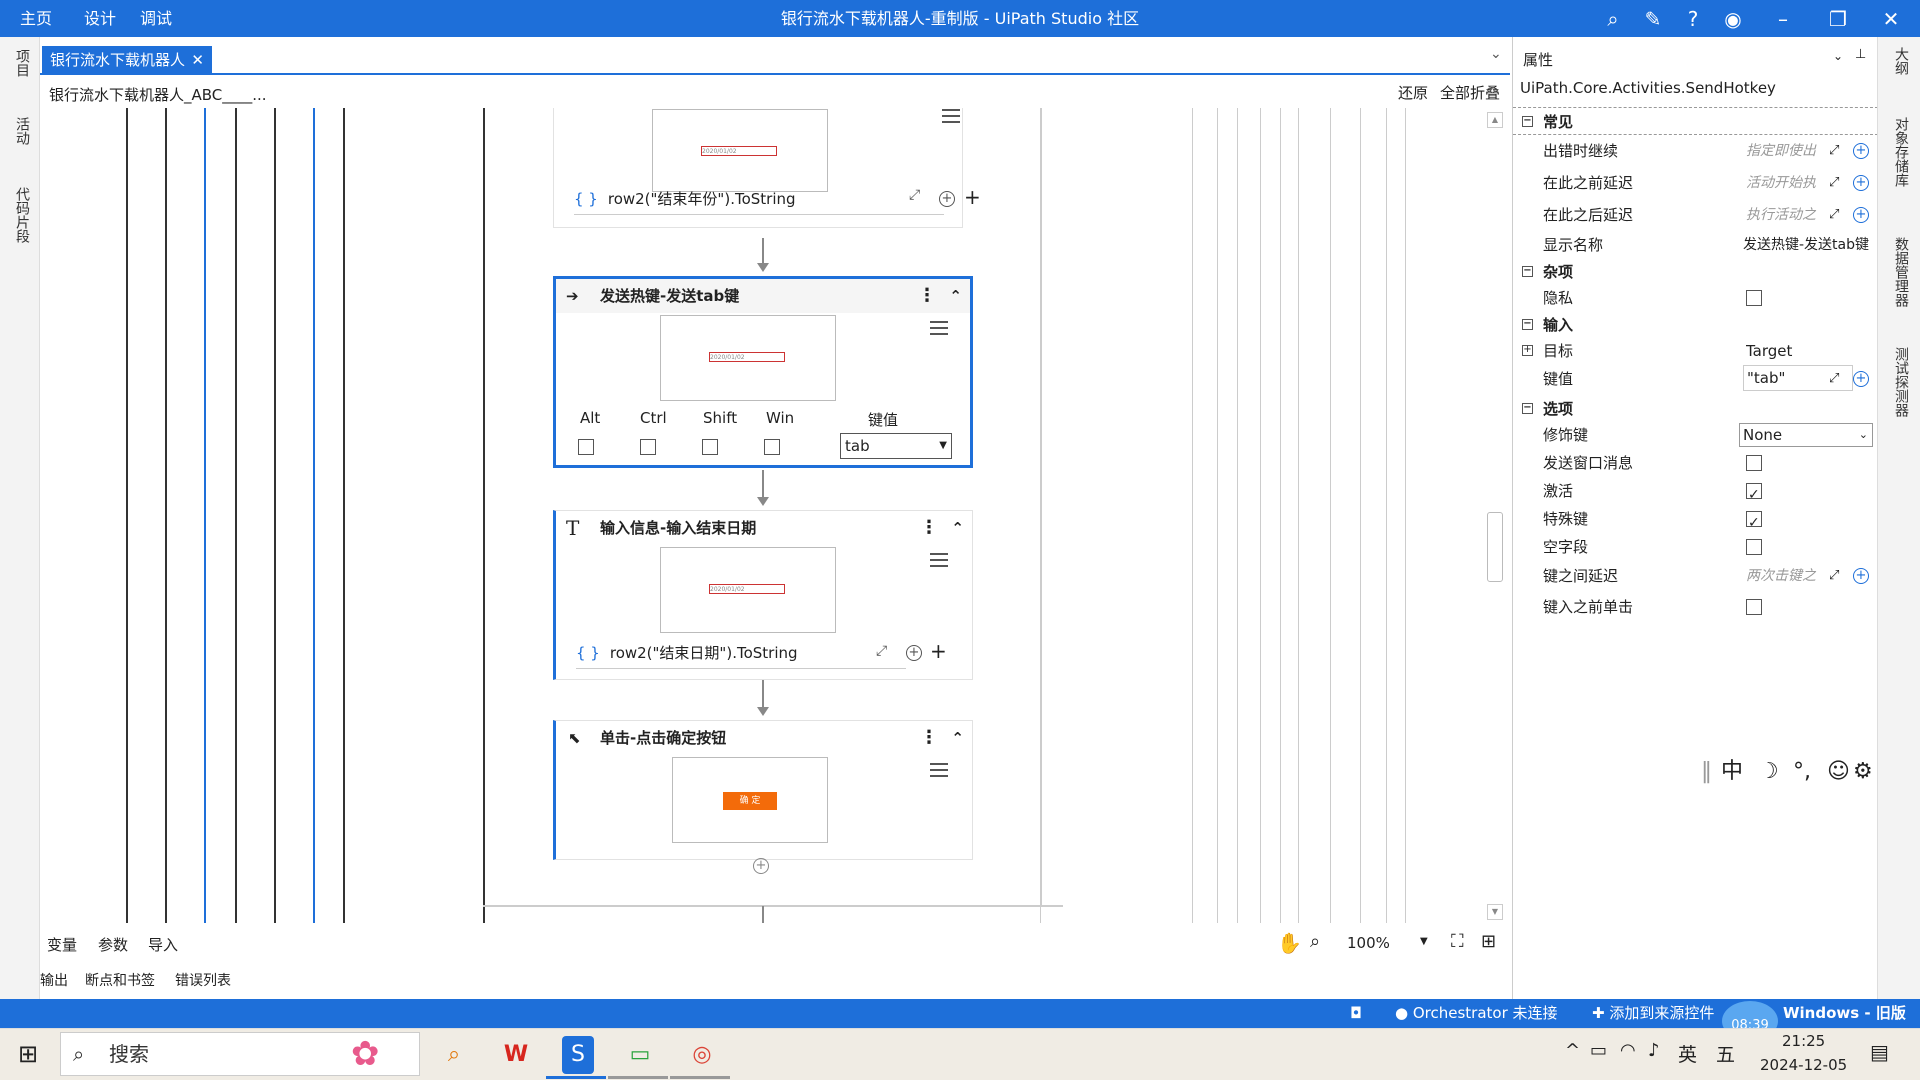 This screenshot has height=1080, width=1920. What do you see at coordinates (1613, 19) in the screenshot?
I see `search-icon: ⌕` at bounding box center [1613, 19].